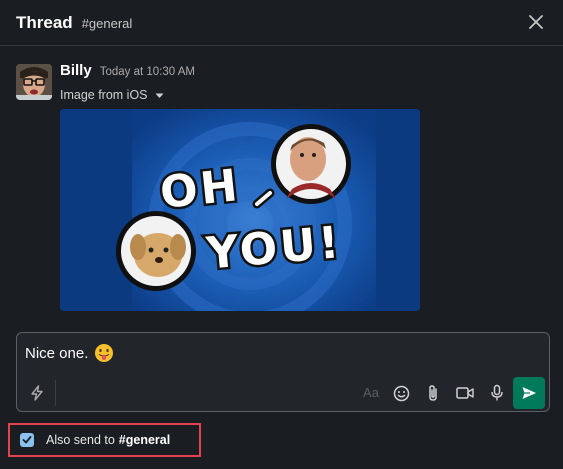 The image size is (563, 469). I want to click on video-button, so click(465, 393).